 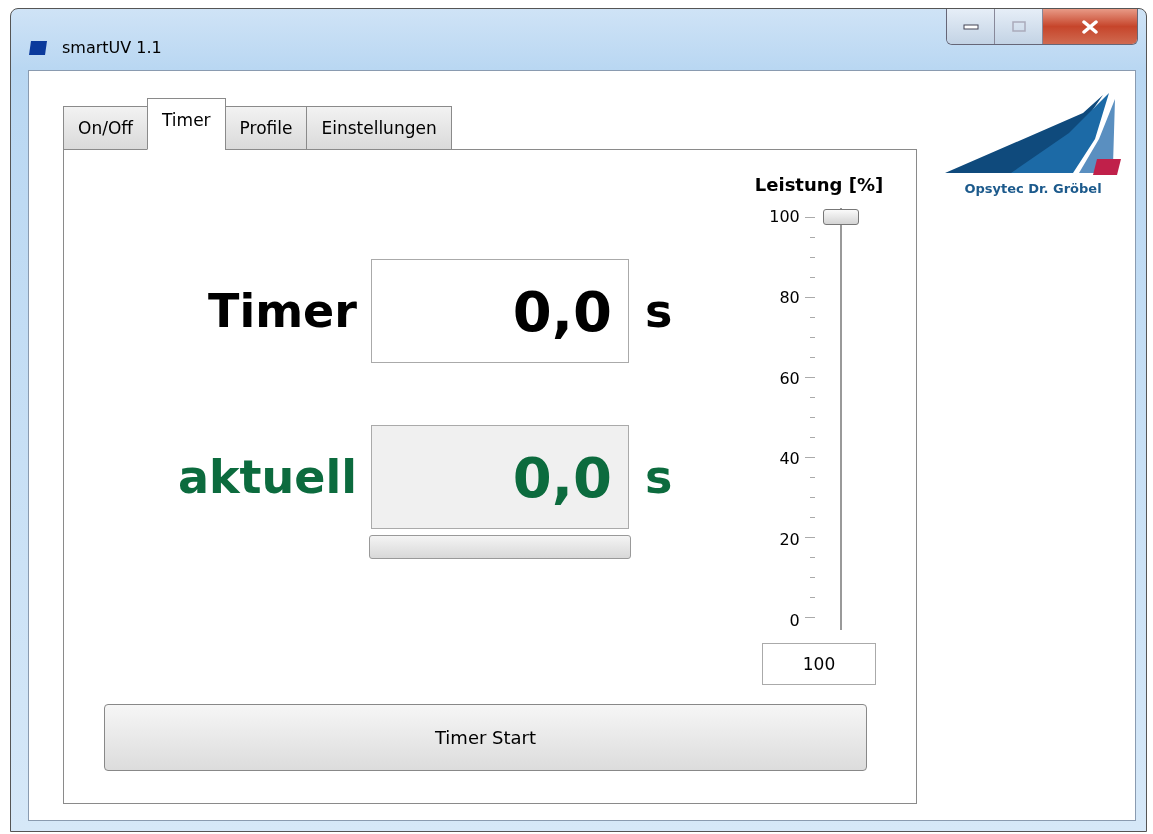 What do you see at coordinates (1033, 134) in the screenshot?
I see `logo-stripes-icon` at bounding box center [1033, 134].